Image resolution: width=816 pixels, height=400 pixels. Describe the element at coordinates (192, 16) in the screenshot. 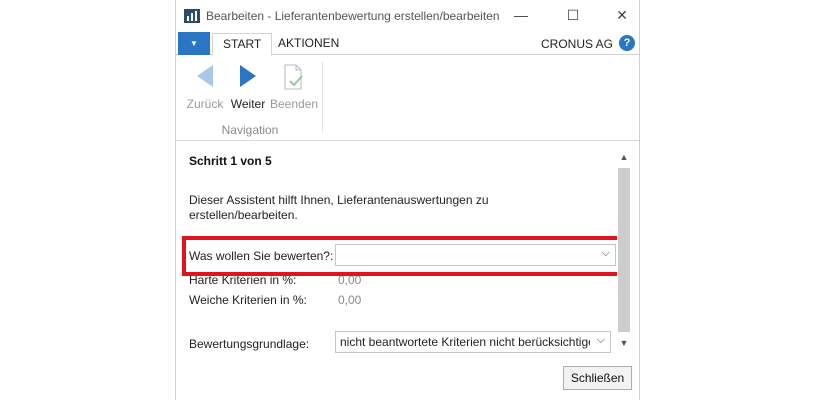

I see `app-icon` at that location.